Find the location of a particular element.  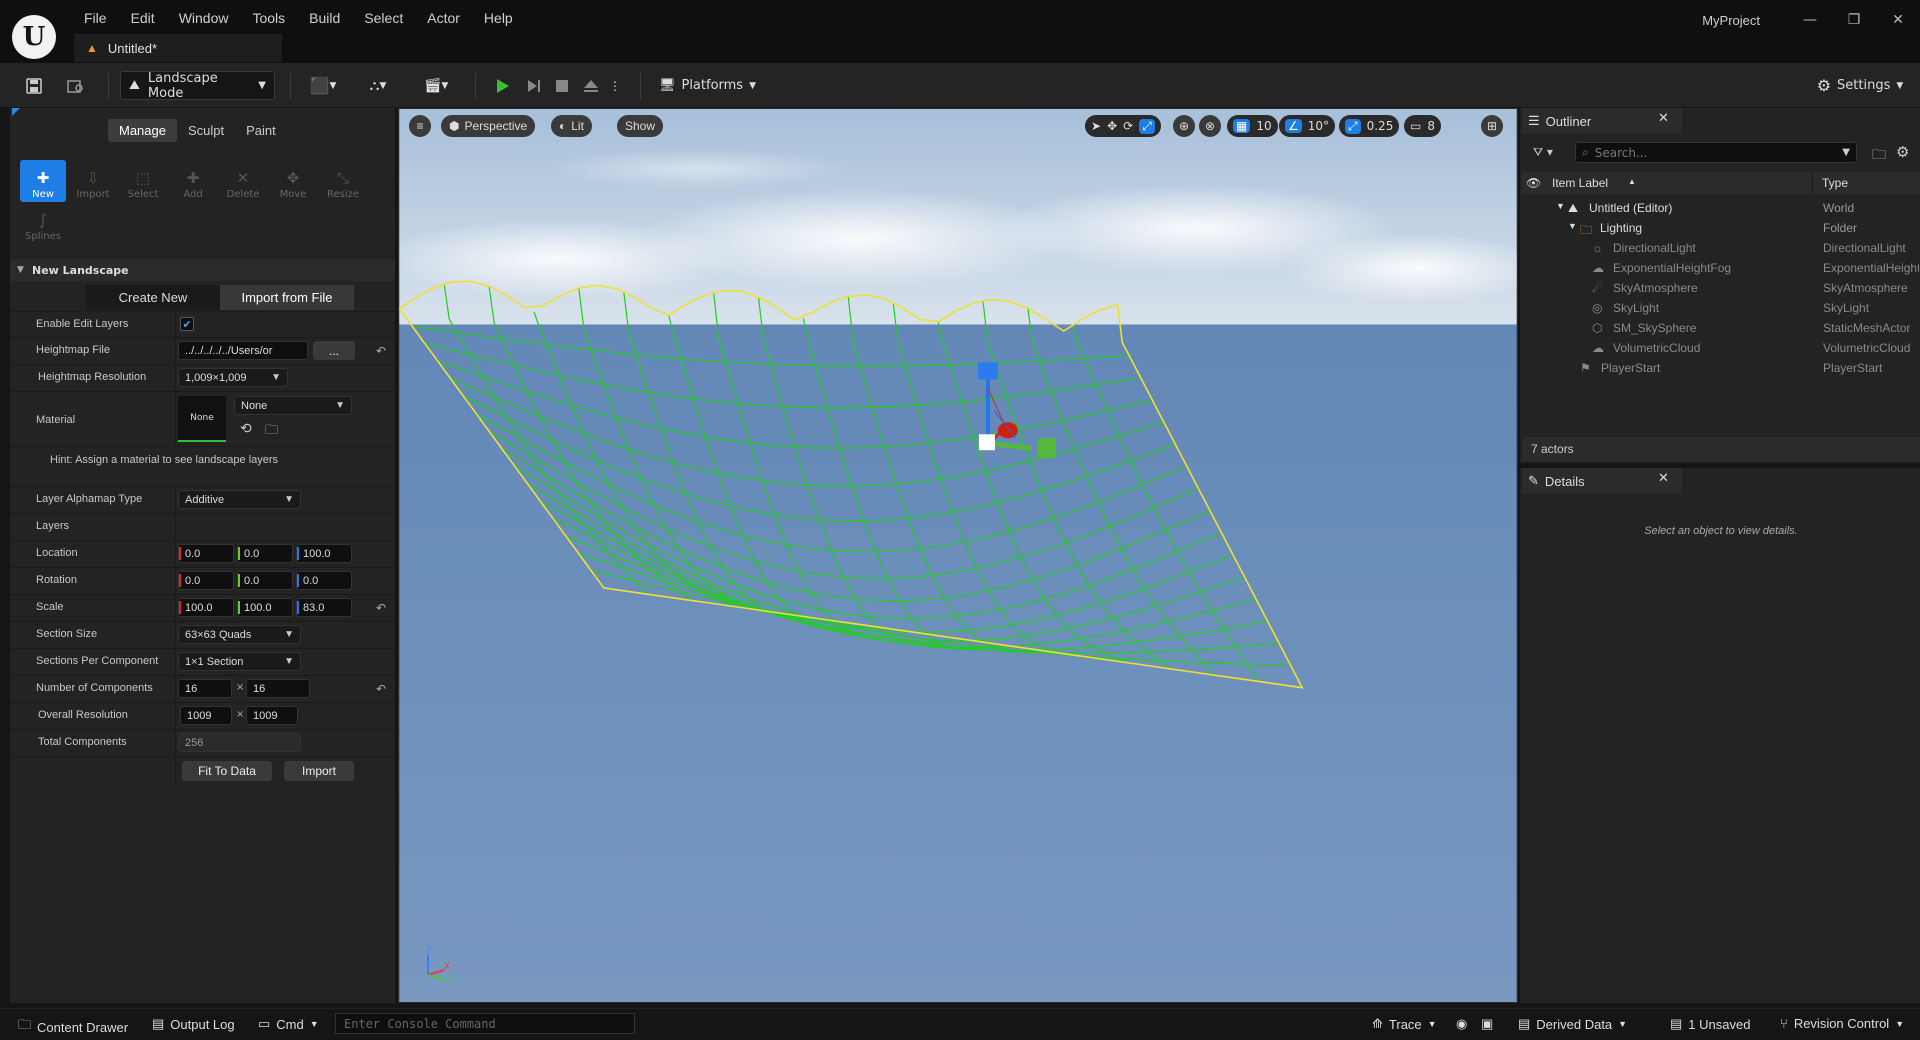

resolution-y-field: 1009 is located at coordinates (272, 715).